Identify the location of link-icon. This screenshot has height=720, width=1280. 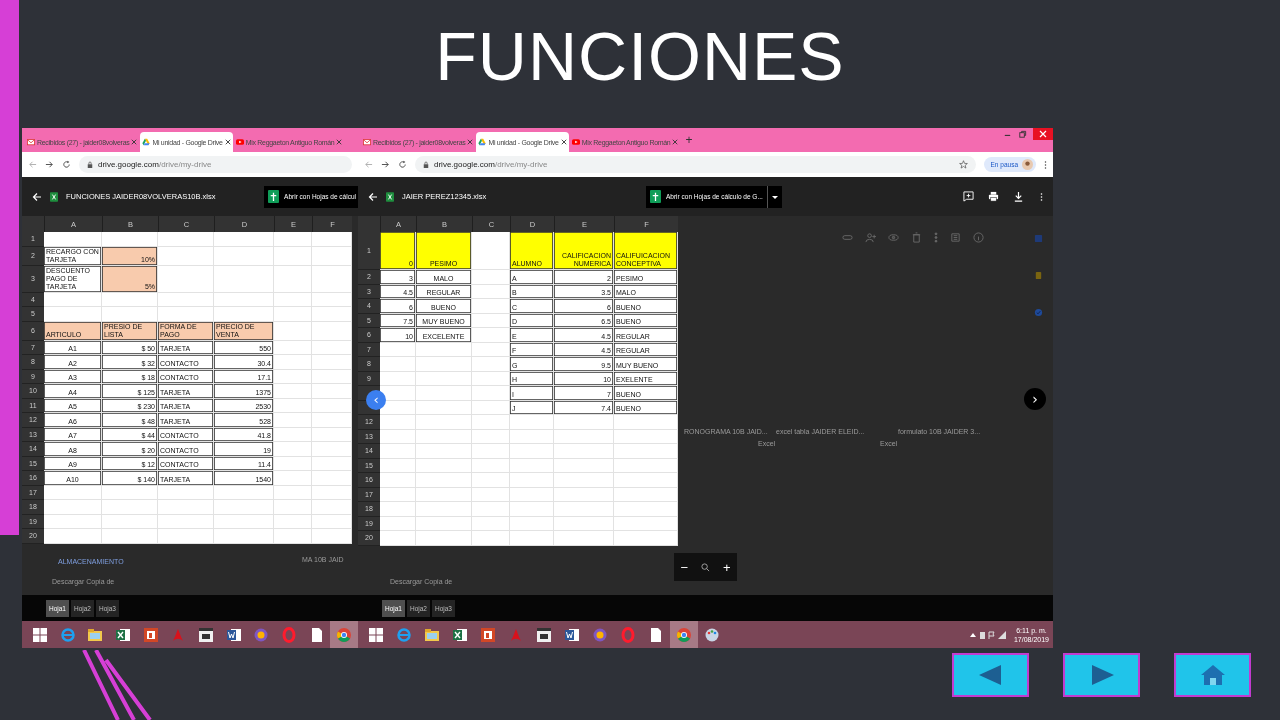
(847, 237).